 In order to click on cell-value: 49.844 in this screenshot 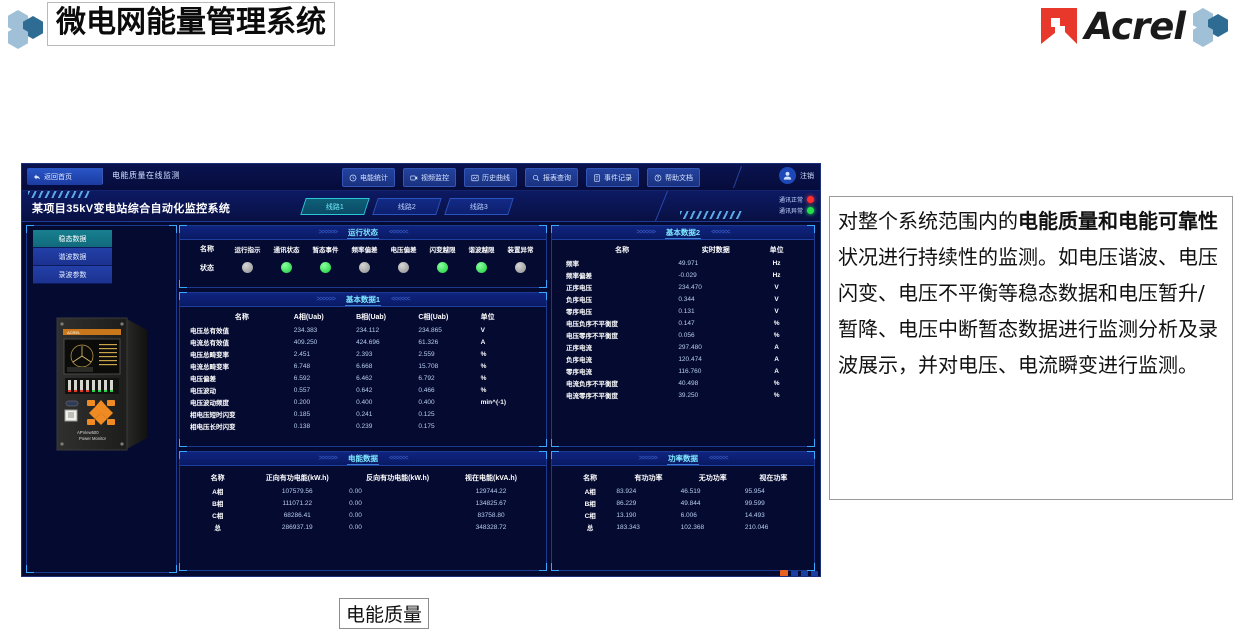, I will do `click(690, 503)`.